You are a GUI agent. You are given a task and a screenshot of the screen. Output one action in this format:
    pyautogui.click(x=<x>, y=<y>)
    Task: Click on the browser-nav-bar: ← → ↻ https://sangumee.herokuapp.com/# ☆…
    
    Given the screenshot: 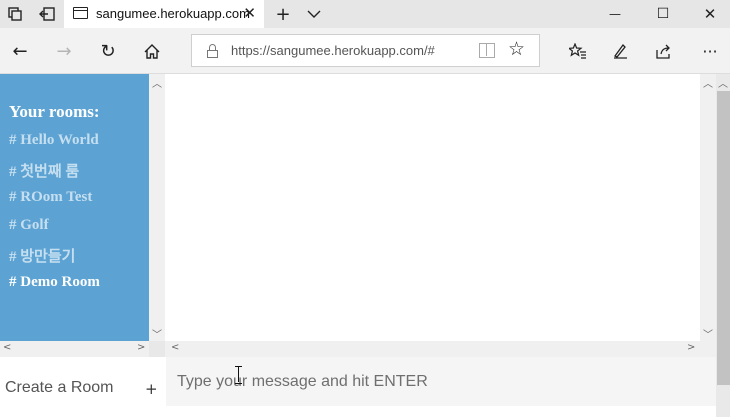 What is the action you would take?
    pyautogui.click(x=365, y=51)
    